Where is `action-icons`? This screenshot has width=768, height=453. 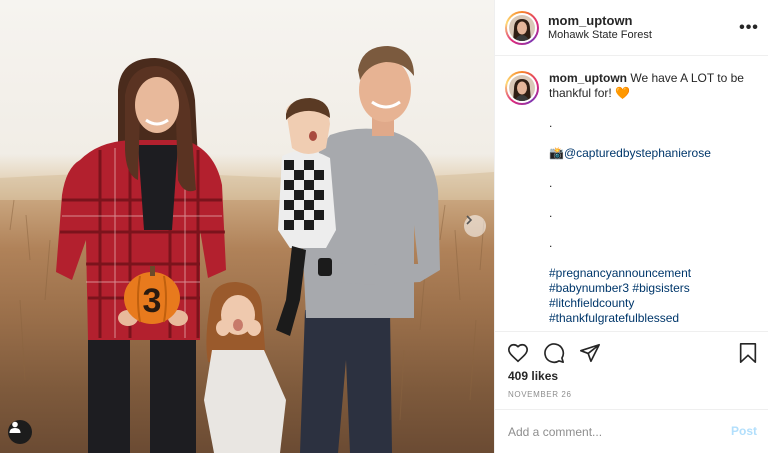 action-icons is located at coordinates (554, 353).